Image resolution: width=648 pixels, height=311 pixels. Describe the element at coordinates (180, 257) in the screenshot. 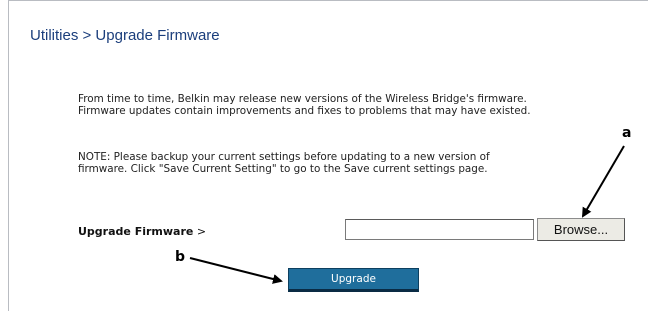

I see `callout-label-b: b` at that location.